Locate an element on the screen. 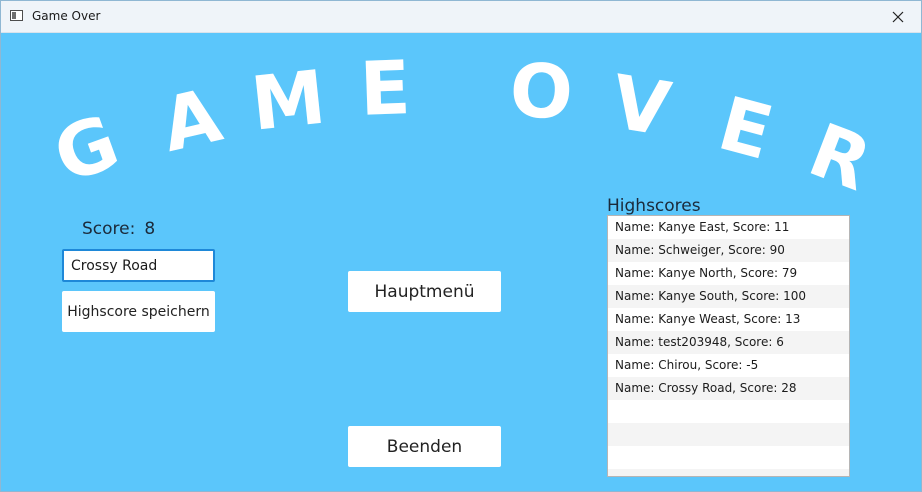  app-icon is located at coordinates (16, 15).